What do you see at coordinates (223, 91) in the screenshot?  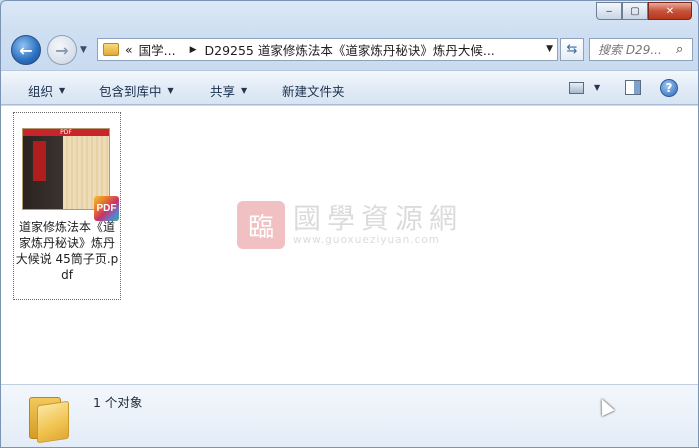 I see `share-label: 共享` at bounding box center [223, 91].